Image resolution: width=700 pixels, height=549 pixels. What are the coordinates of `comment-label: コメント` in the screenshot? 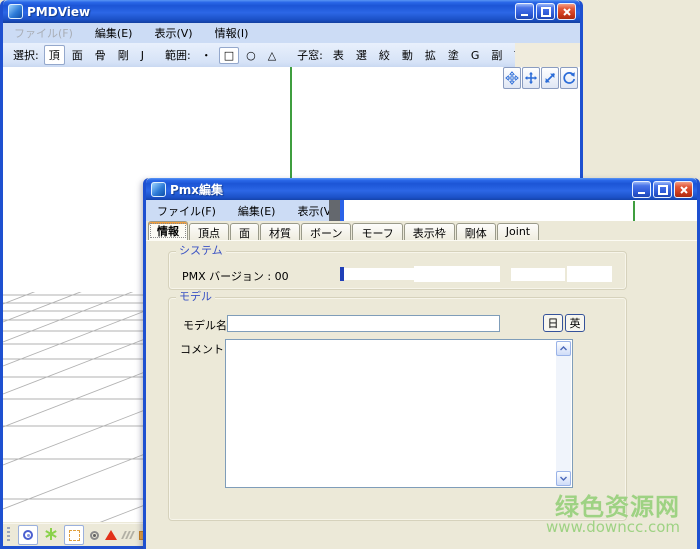 It's located at (202, 349).